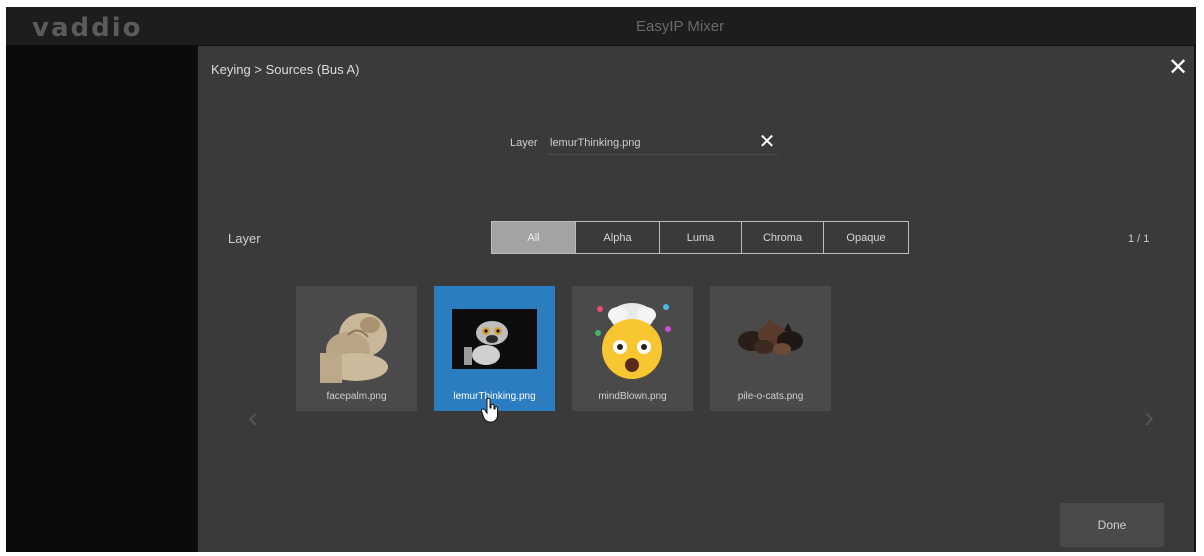 The width and height of the screenshot is (1204, 556). Describe the element at coordinates (663, 154) in the screenshot. I see `current-layer-underline` at that location.